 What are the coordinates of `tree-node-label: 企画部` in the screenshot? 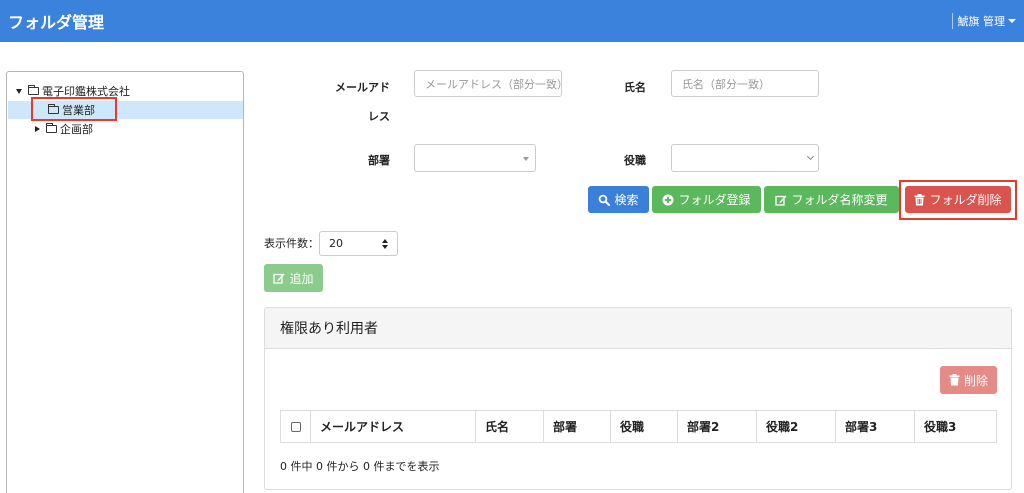 It's located at (76, 129).